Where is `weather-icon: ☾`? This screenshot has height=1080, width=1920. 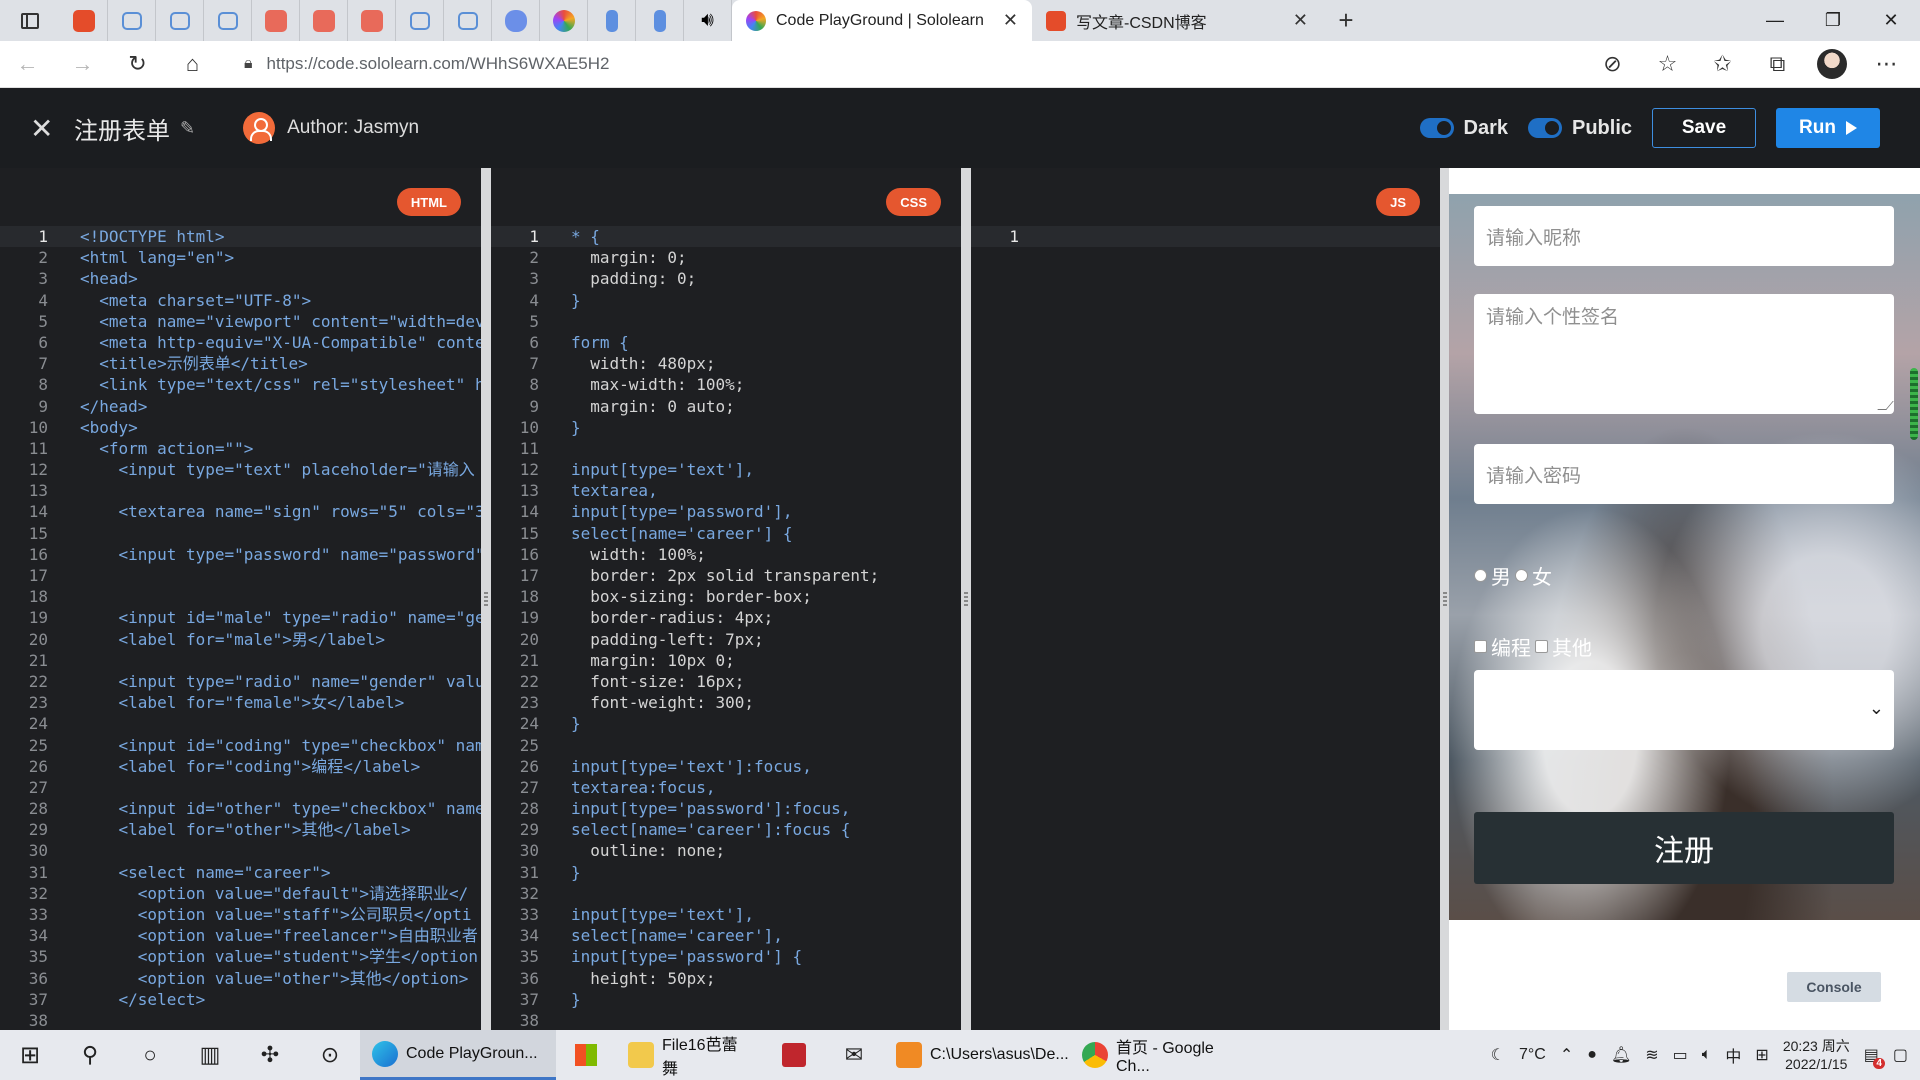
weather-icon: ☾ is located at coordinates (1498, 1055).